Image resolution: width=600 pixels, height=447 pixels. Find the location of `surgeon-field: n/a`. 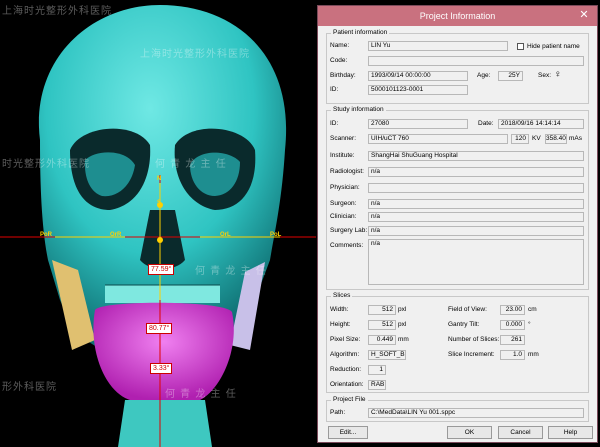

surgeon-field: n/a is located at coordinates (476, 204).